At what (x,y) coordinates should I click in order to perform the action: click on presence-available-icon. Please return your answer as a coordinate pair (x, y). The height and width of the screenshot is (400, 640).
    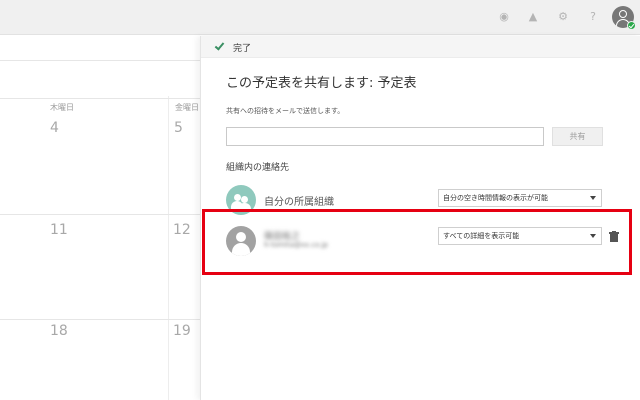
    Looking at the image, I should click on (631, 25).